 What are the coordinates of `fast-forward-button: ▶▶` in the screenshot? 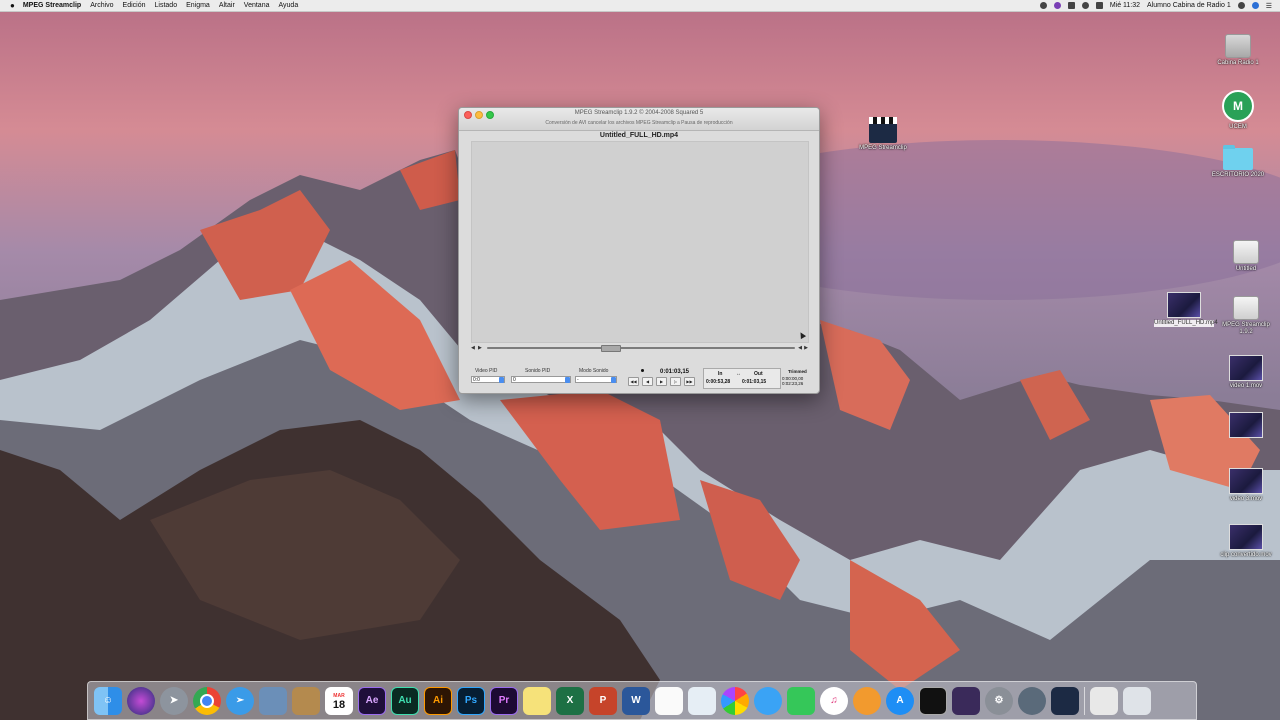 It's located at (689, 381).